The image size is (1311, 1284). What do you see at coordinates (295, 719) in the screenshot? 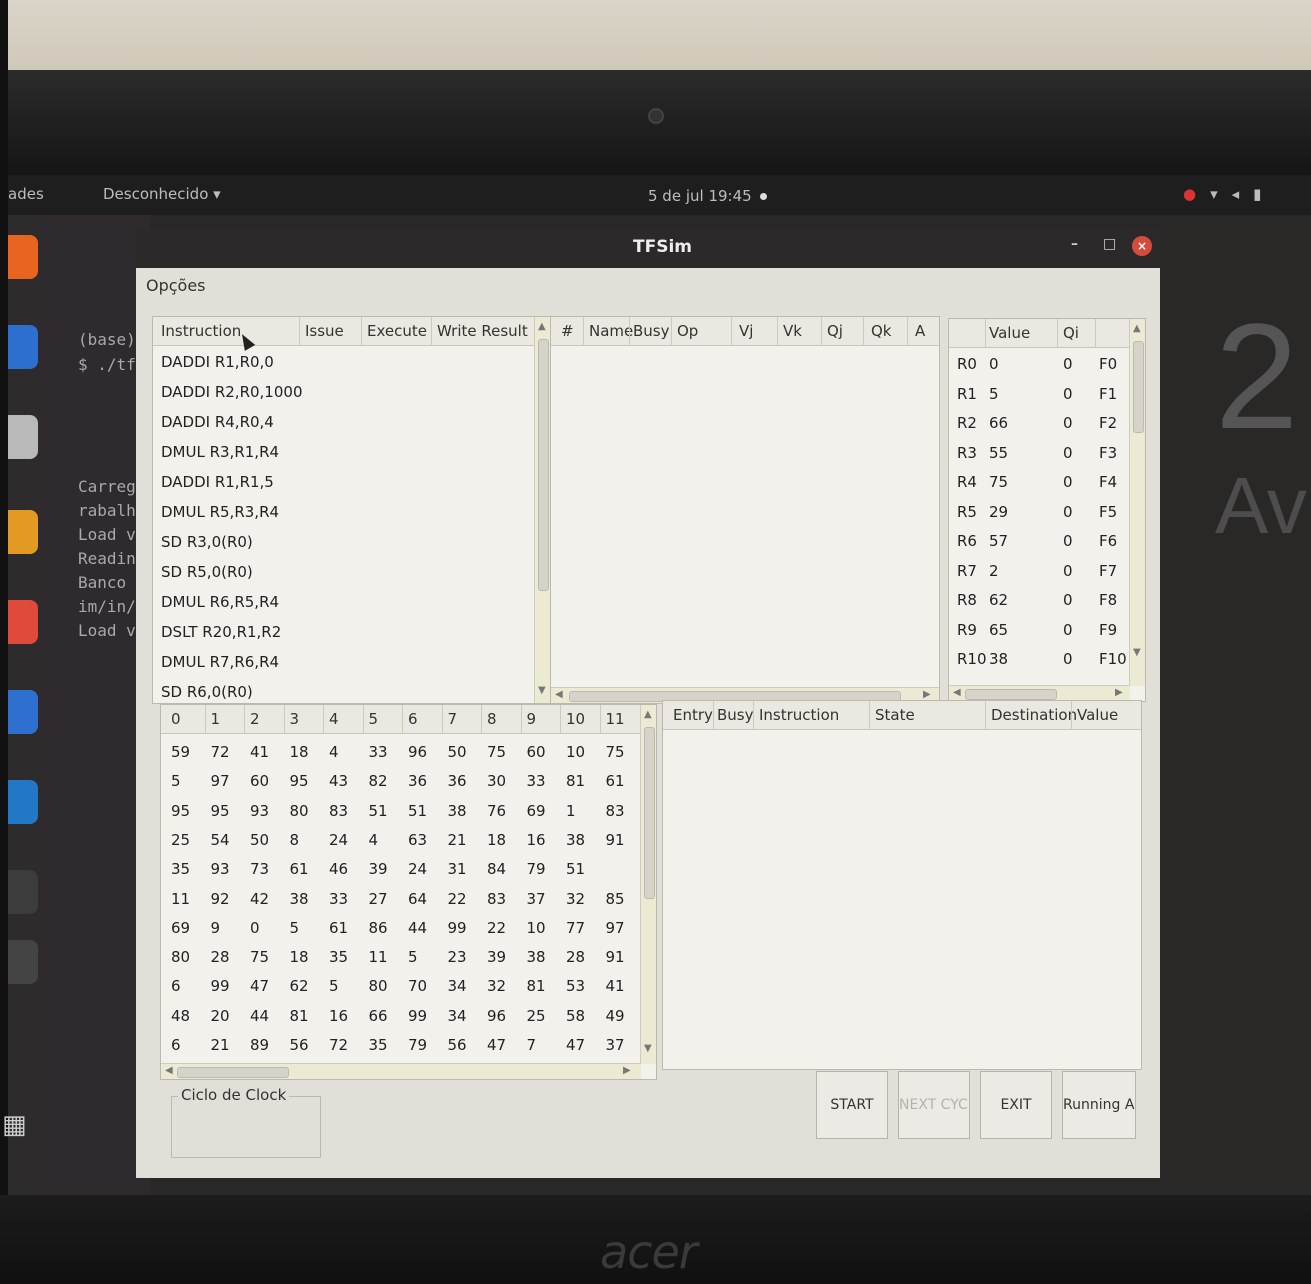
I see `column-header: 3` at bounding box center [295, 719].